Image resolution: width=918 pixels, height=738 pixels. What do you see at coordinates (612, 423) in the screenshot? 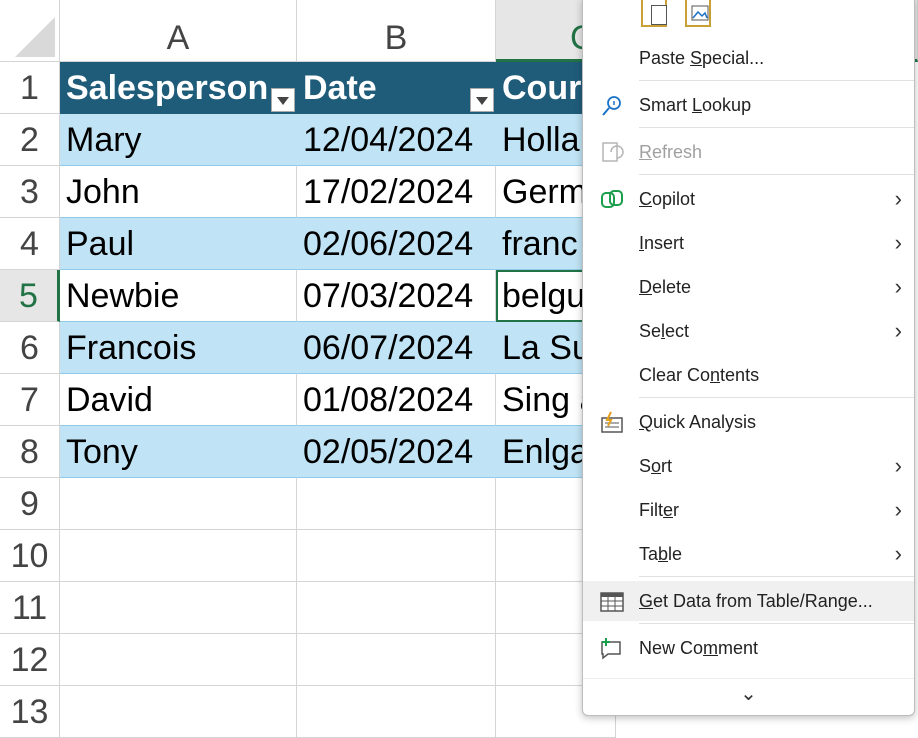
I see `quick-analysis-icon` at bounding box center [612, 423].